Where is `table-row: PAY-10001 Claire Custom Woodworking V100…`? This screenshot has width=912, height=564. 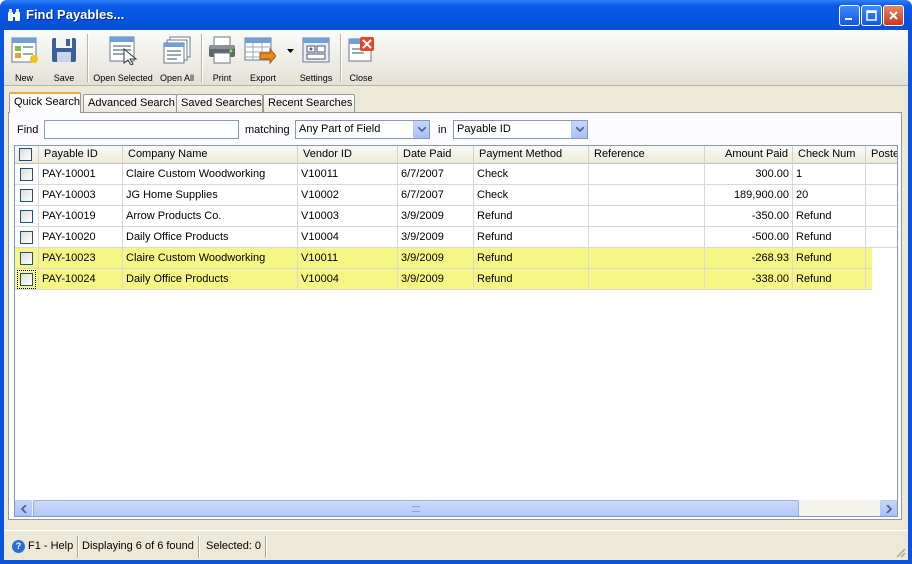
table-row: PAY-10001 Claire Custom Woodworking V100… is located at coordinates (456, 174).